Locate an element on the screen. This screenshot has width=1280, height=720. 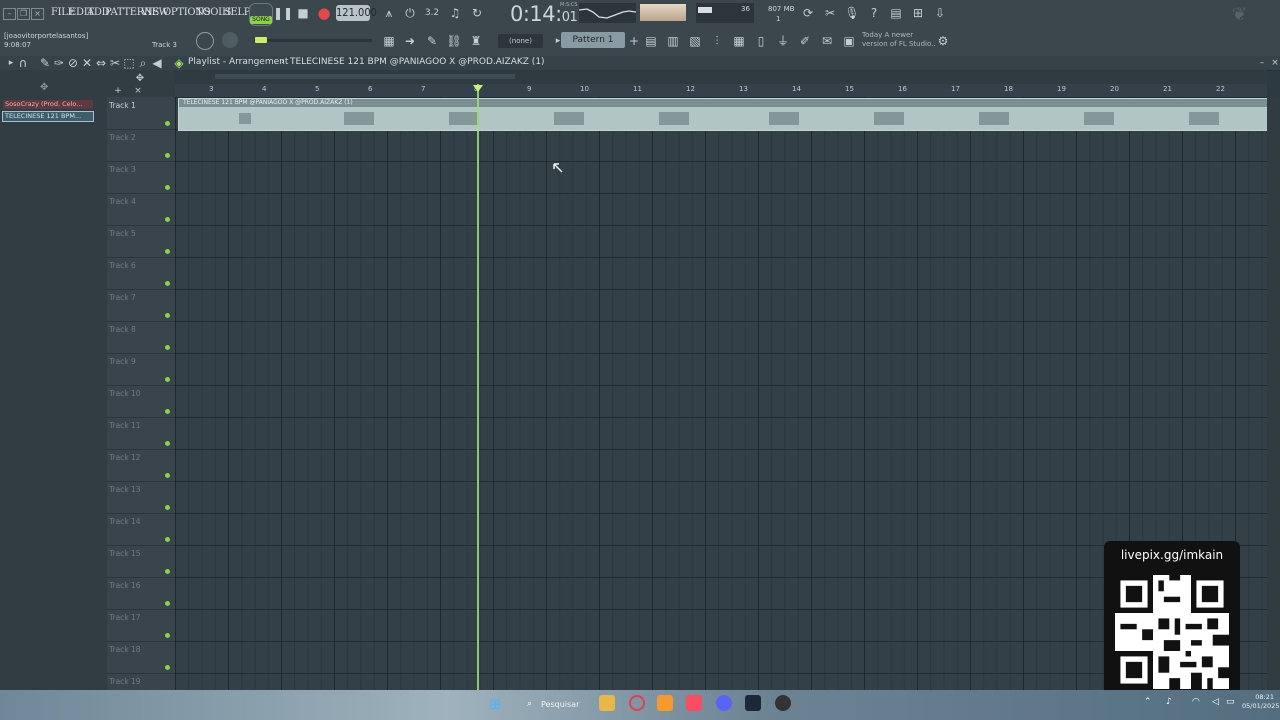
window-close-icon: × is located at coordinates (1273, 63).